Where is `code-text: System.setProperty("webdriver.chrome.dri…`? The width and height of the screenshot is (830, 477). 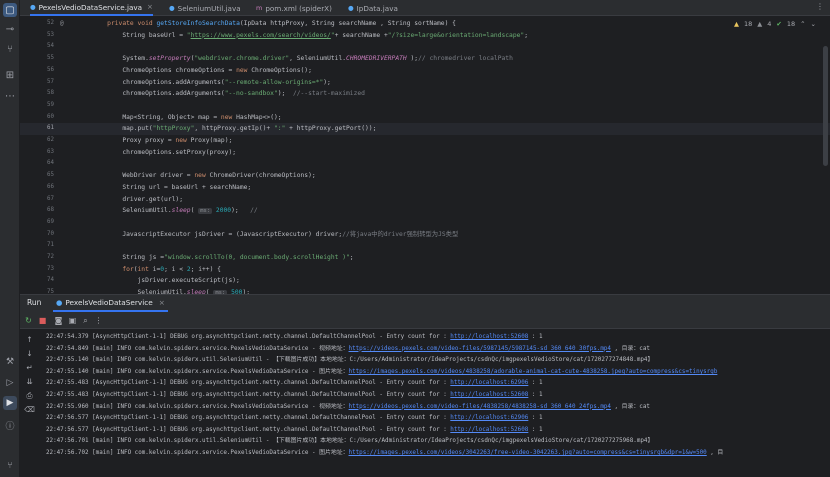 code-text: System.setProperty("webdriver.chrome.dri… is located at coordinates (302, 59).